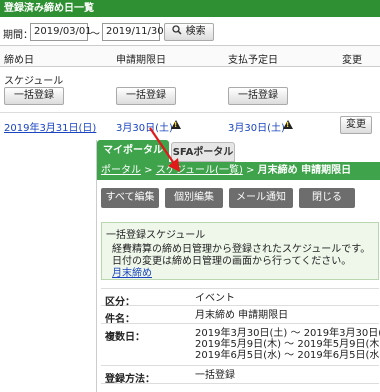 The width and height of the screenshot is (380, 392). Describe the element at coordinates (215, 375) in the screenshot. I see `detail-value: 一括登録` at that location.